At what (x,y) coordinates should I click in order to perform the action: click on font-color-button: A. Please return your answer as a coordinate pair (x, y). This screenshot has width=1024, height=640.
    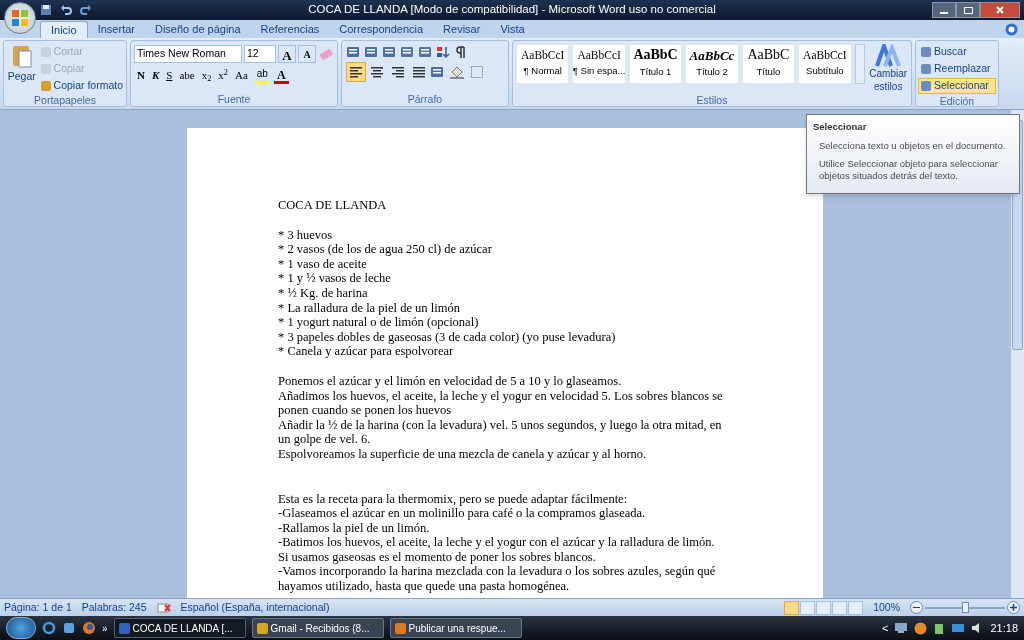
    Looking at the image, I should click on (281, 75).